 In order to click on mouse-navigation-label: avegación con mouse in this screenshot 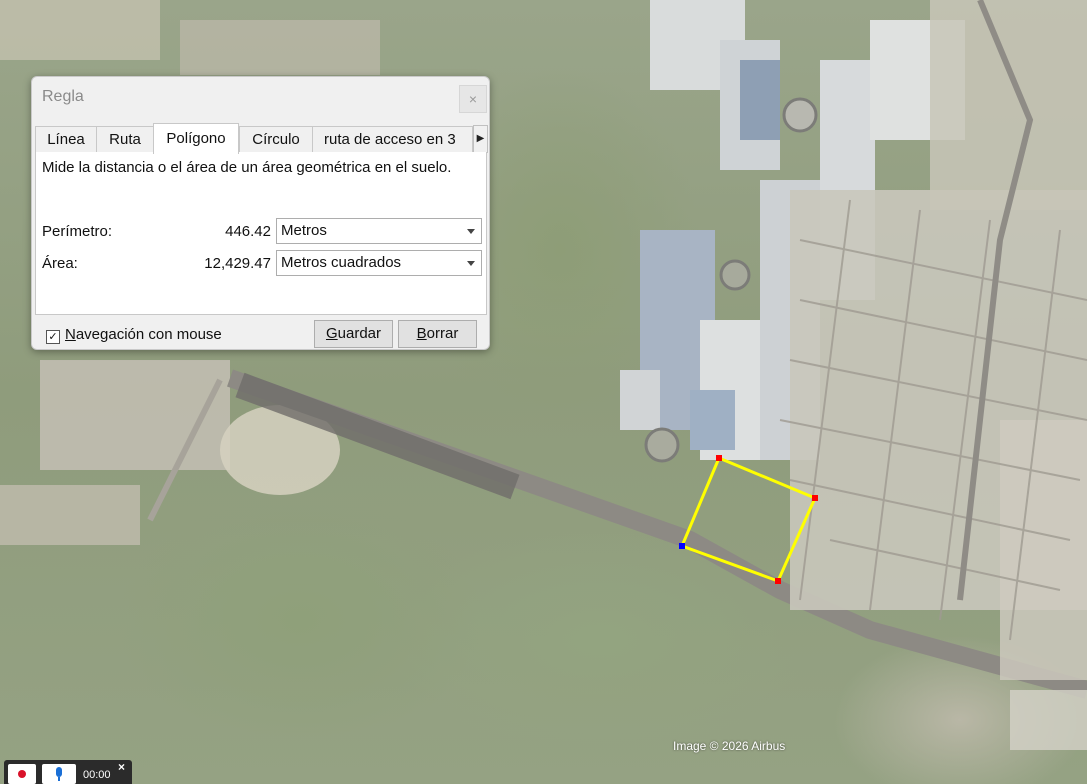, I will do `click(148, 334)`.